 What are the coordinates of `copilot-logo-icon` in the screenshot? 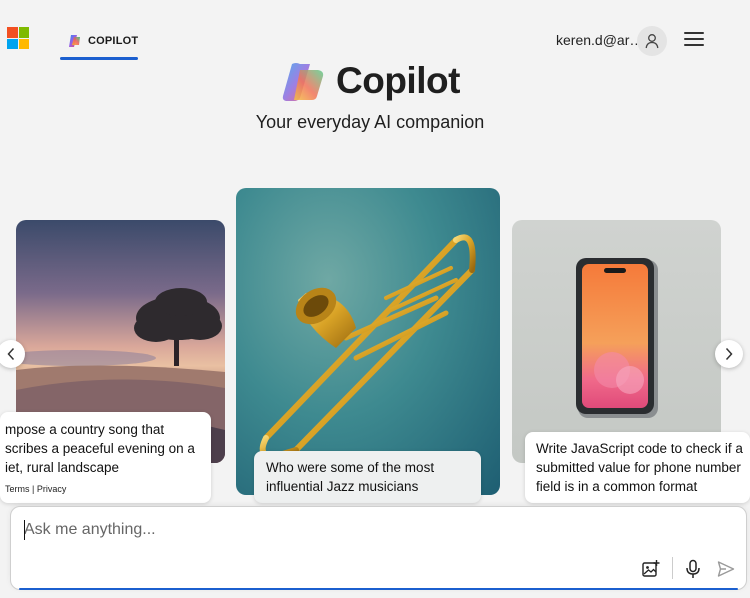 It's located at (303, 82).